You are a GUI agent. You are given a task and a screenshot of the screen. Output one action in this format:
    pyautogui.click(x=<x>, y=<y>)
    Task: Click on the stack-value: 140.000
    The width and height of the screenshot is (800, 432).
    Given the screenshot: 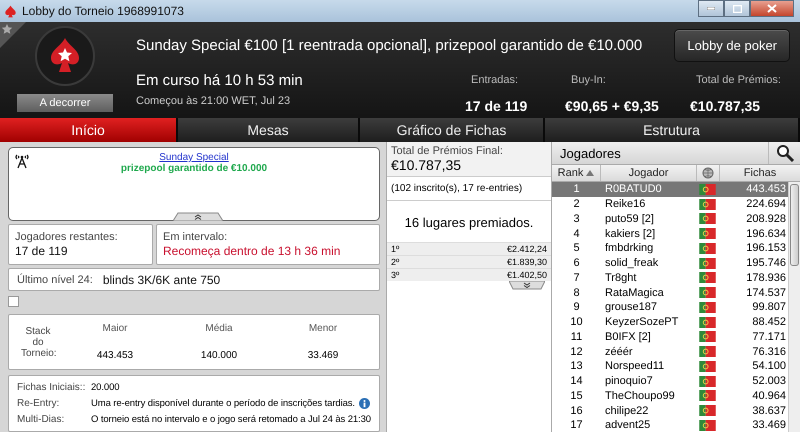 What is the action you would take?
    pyautogui.click(x=219, y=355)
    